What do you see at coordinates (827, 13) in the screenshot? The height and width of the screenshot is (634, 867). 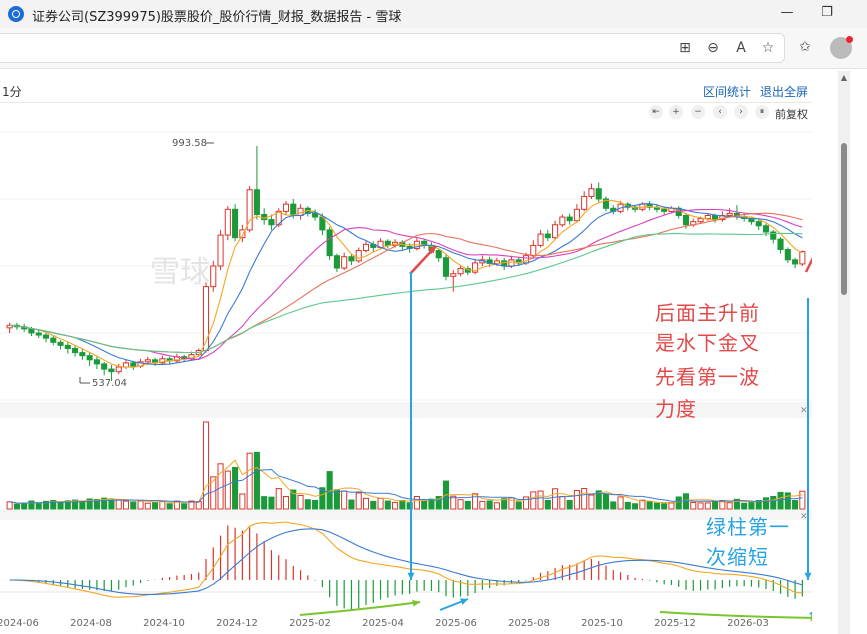 I see `maximize-button: ❐` at bounding box center [827, 13].